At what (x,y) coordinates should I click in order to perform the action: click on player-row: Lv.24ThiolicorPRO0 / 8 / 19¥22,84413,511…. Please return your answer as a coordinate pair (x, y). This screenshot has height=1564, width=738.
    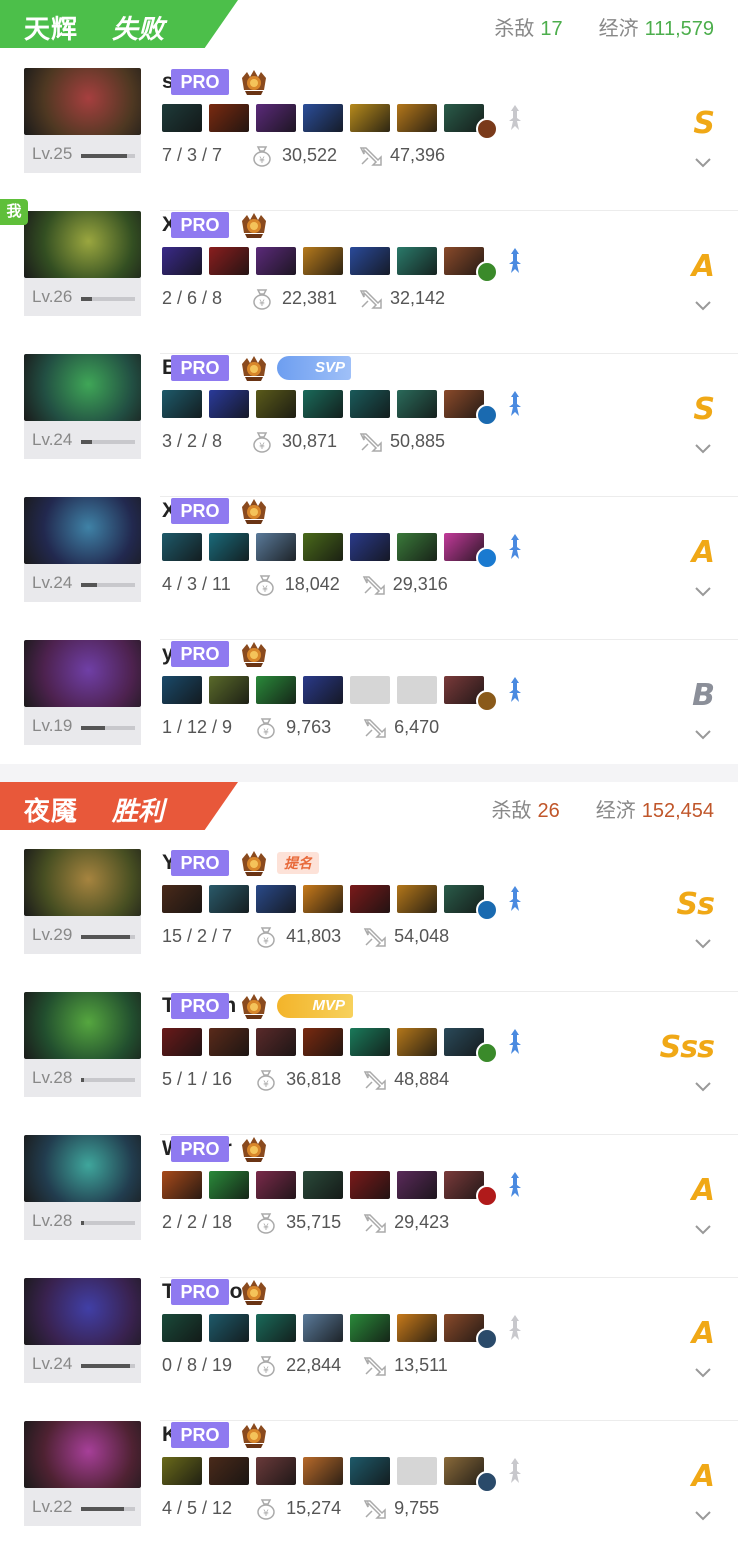
    Looking at the image, I should click on (369, 1349).